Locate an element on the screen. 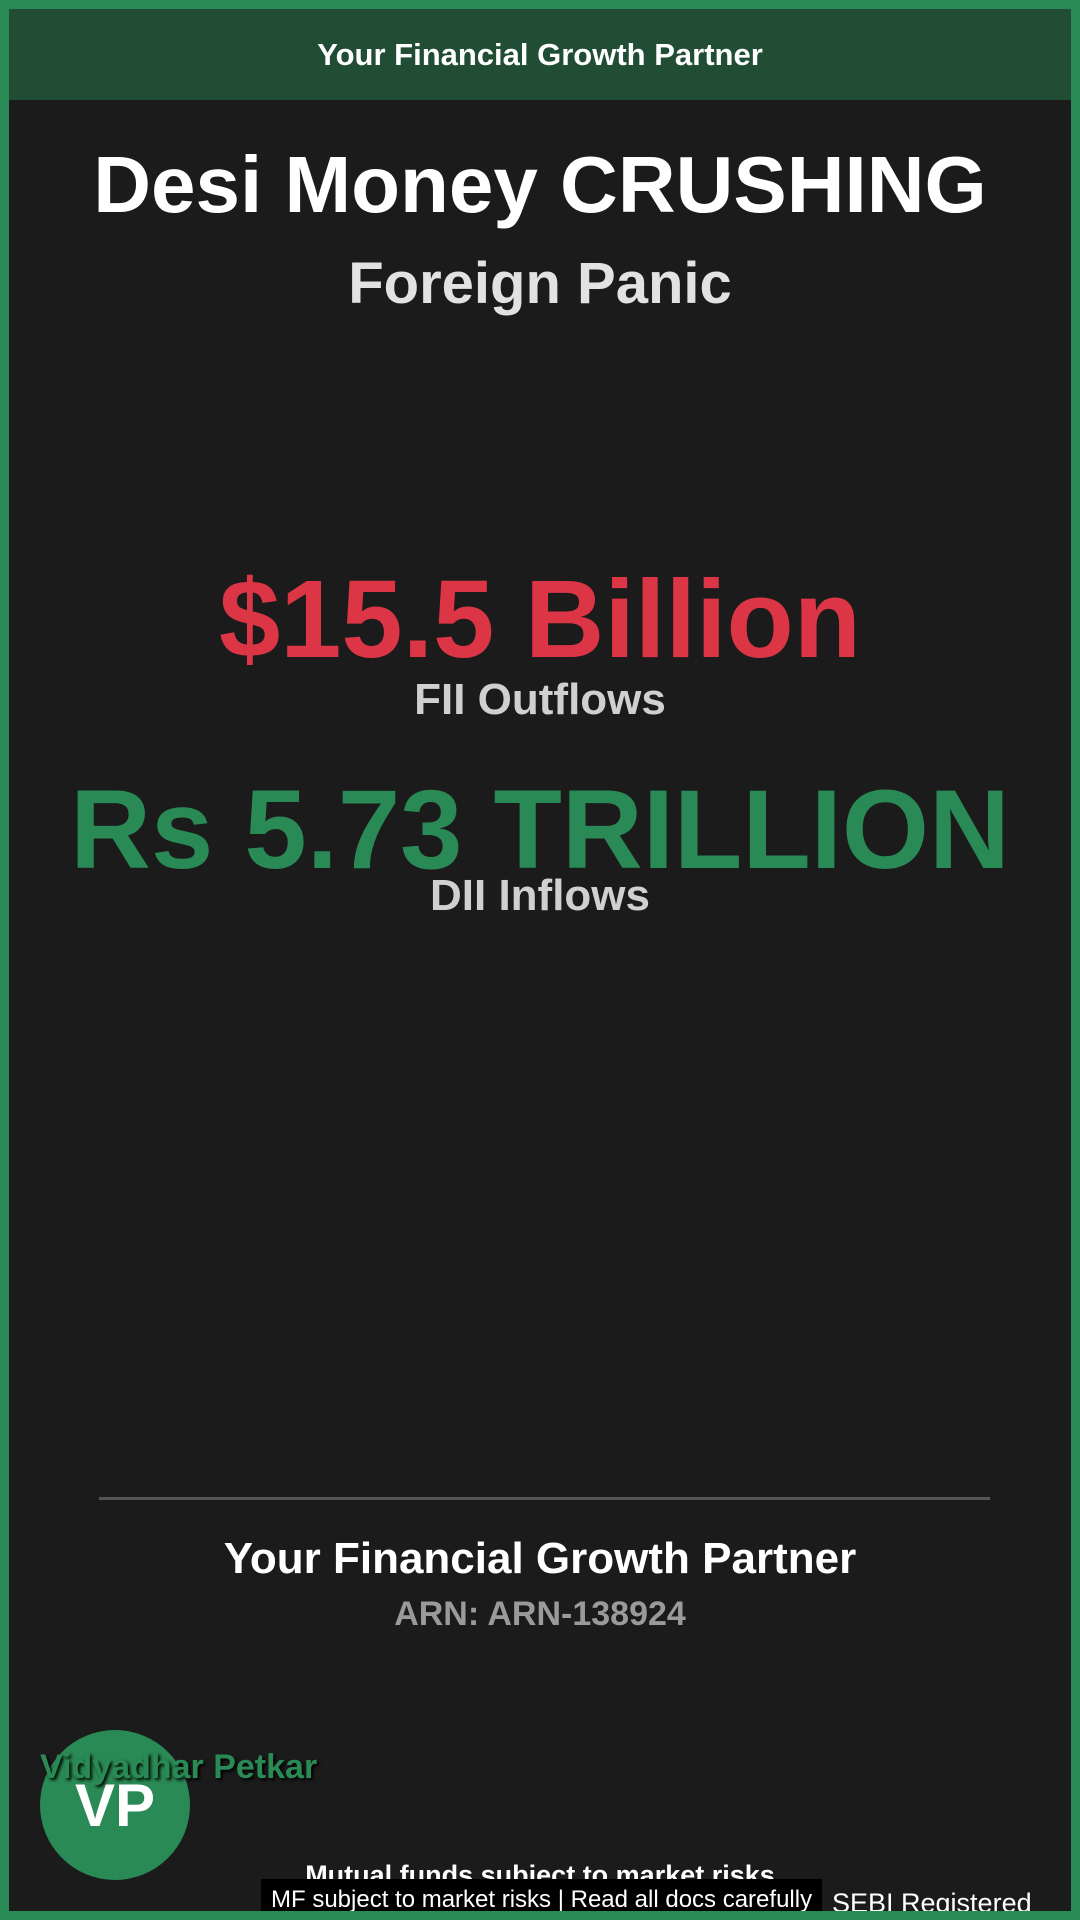  dii-inflow-value: Rs 5.73 TRILLION is located at coordinates (540, 829).